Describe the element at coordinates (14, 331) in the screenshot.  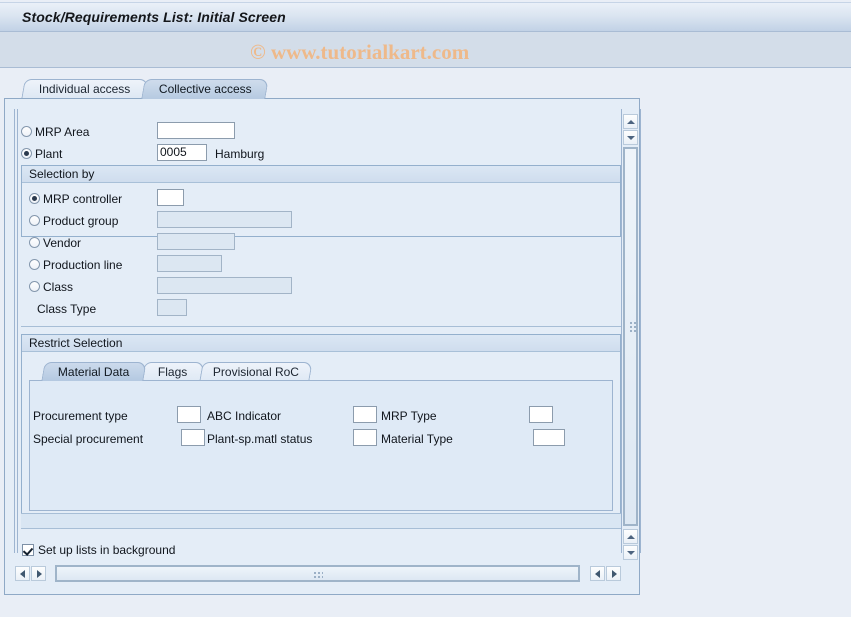
I see `panel-rule-left` at that location.